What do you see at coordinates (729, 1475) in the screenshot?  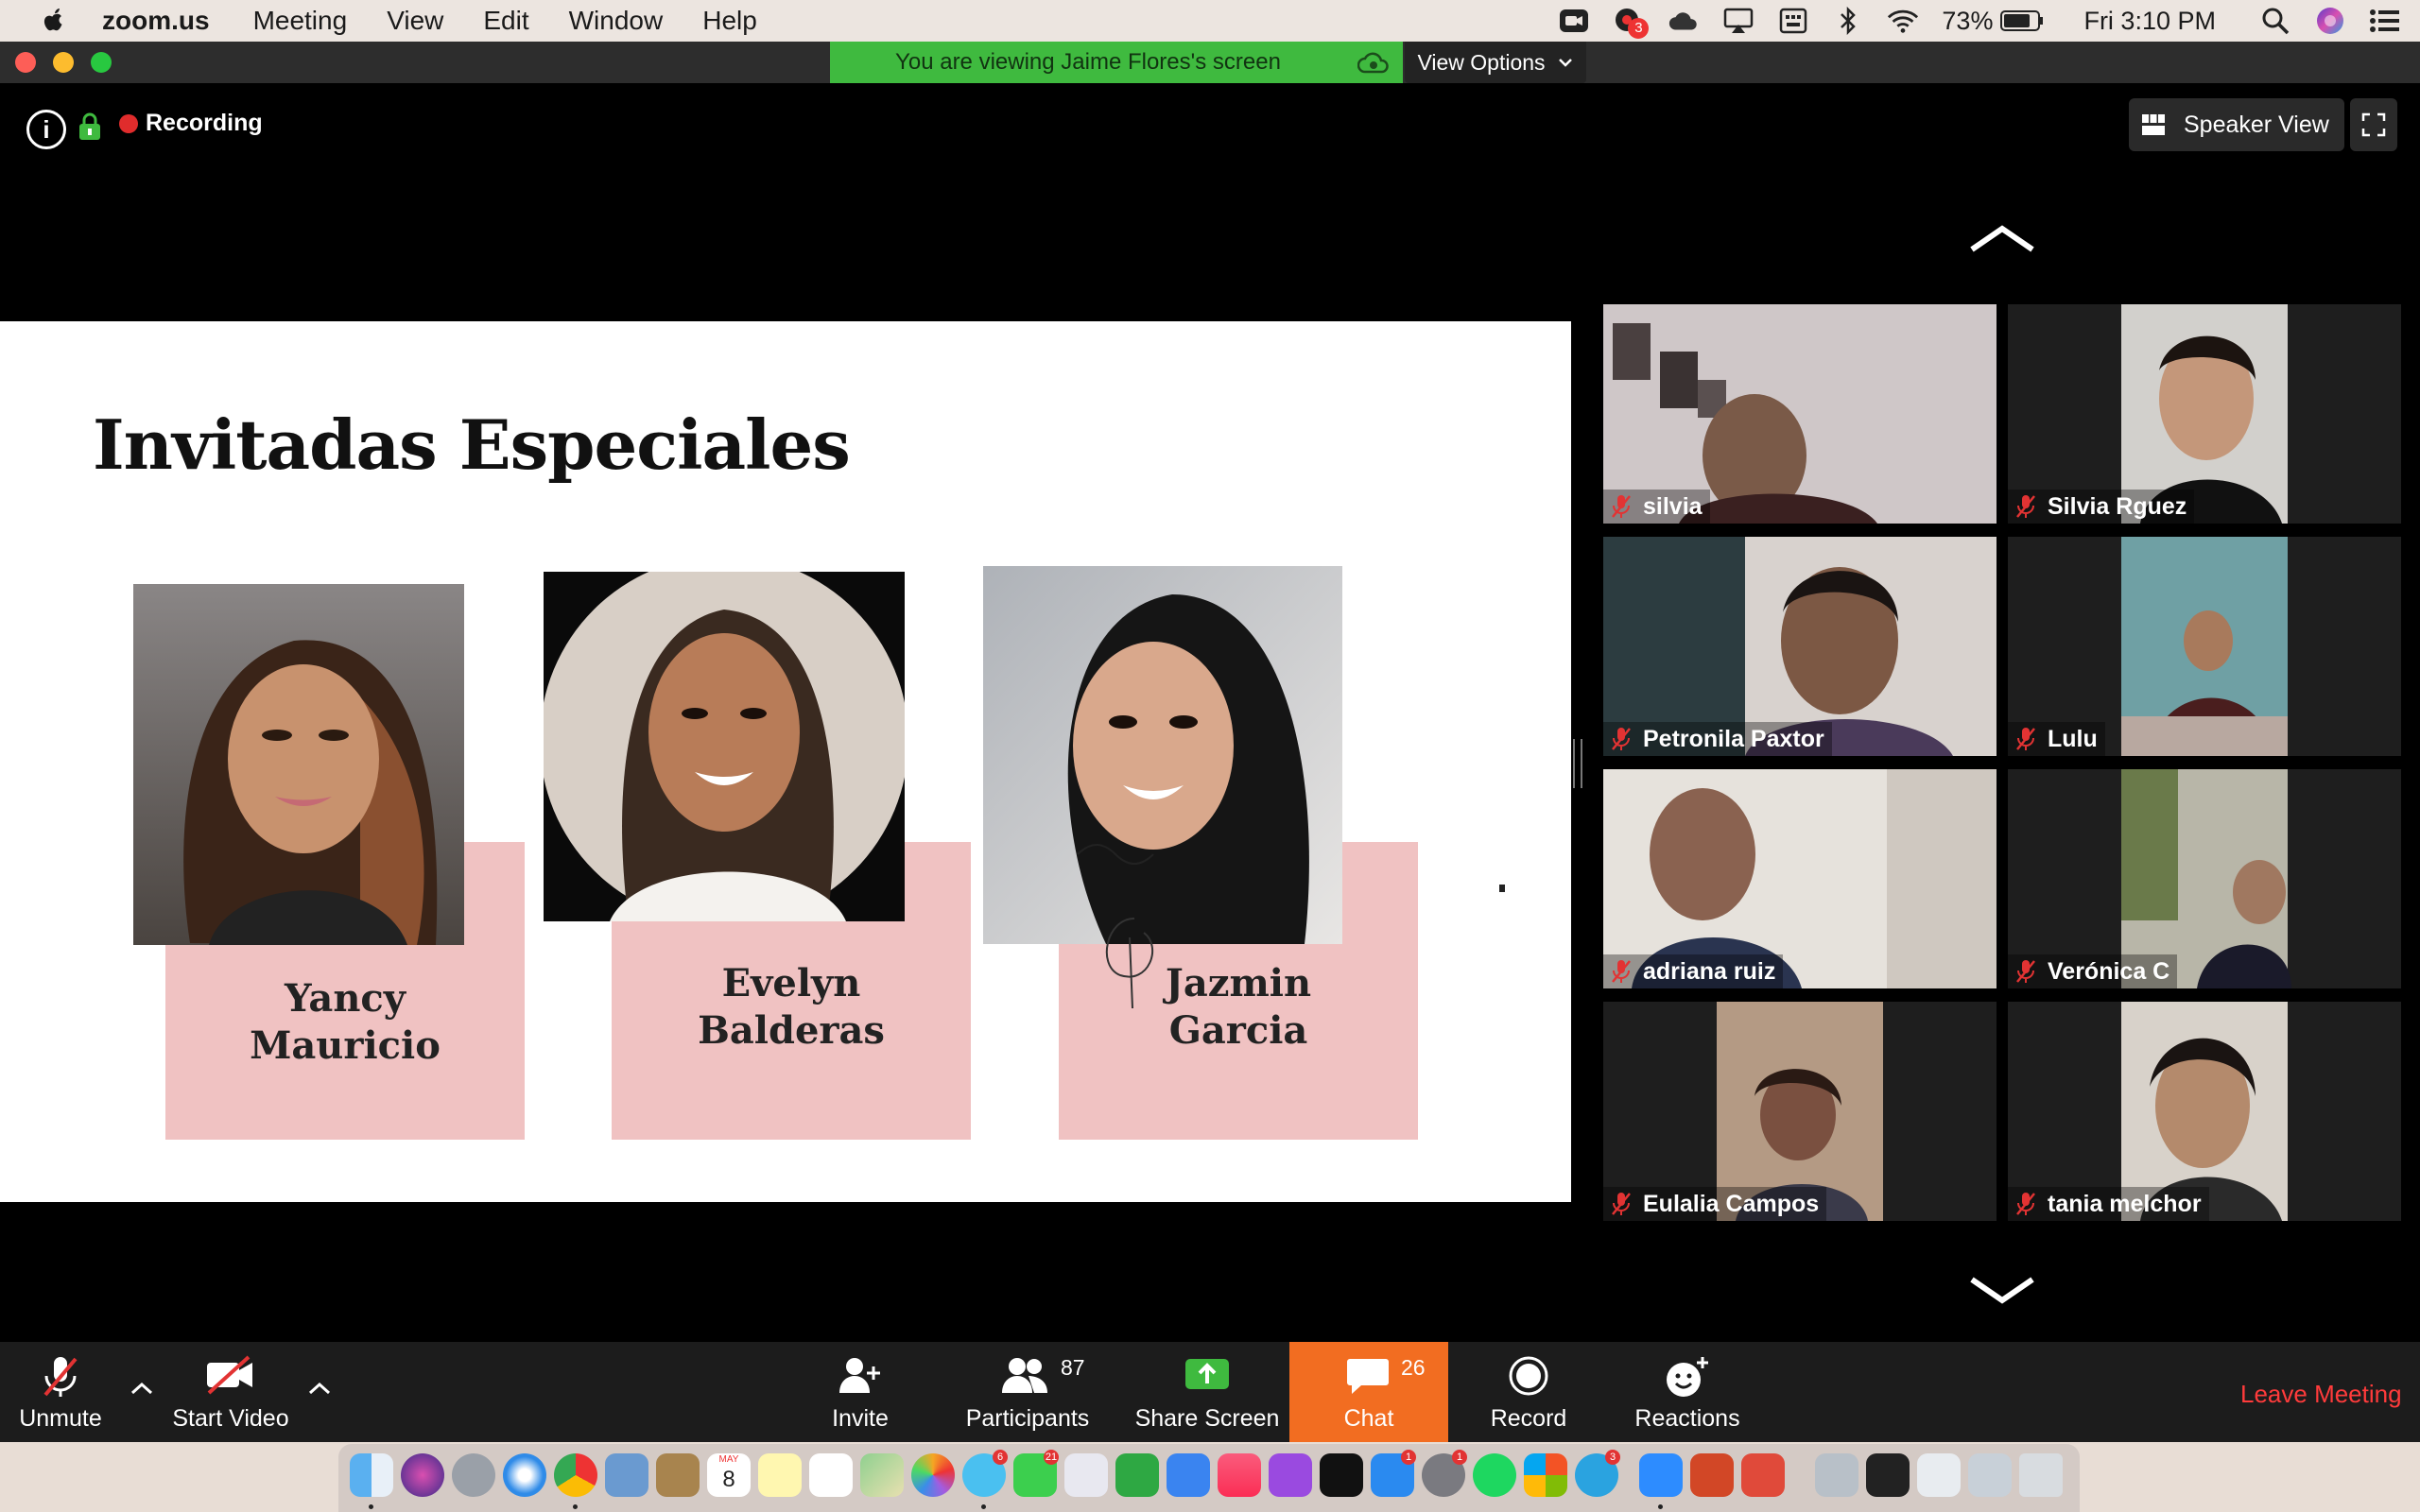 I see `calendar-icon: MAY 8` at bounding box center [729, 1475].